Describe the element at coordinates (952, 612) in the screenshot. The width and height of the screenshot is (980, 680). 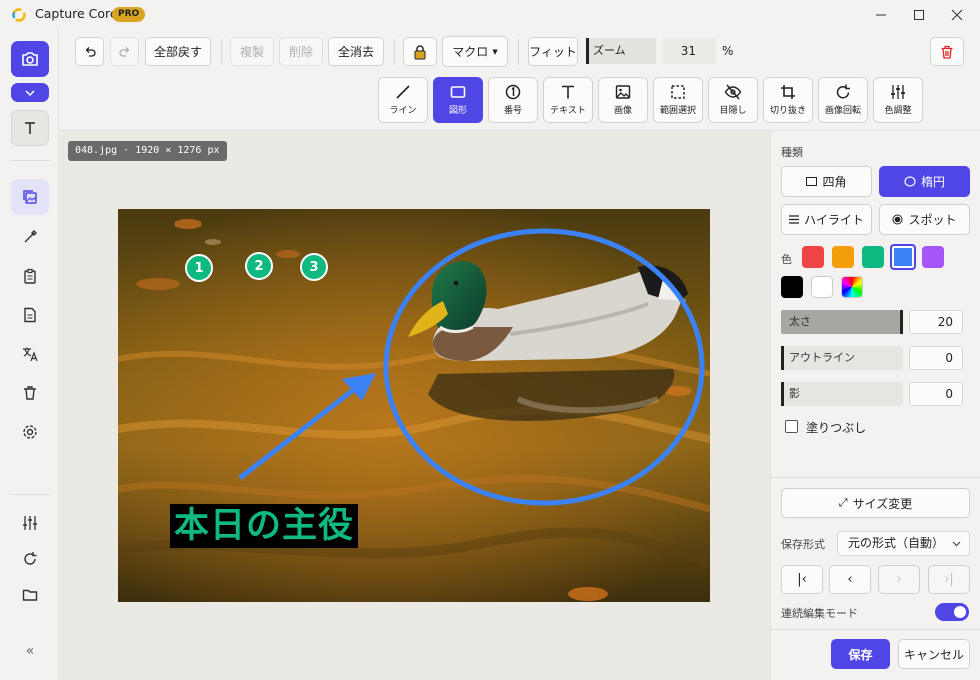
I see `continuous-mode-toggle` at that location.